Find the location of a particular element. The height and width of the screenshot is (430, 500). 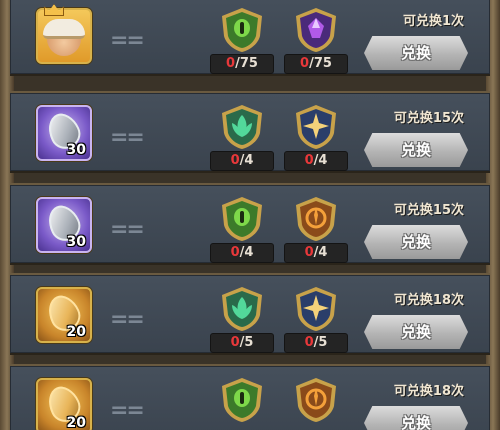

material-slot-2: 0/75 is located at coordinates (316, 41).